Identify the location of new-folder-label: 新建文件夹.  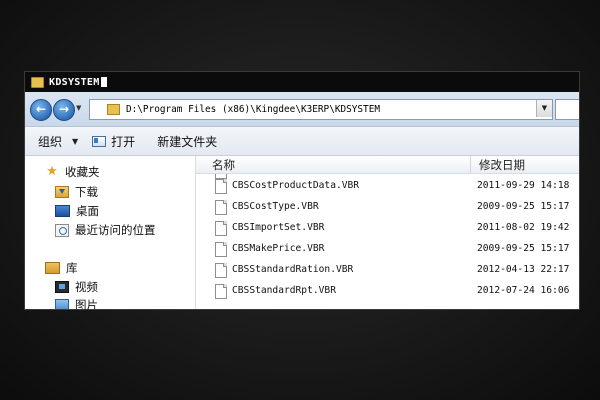
(187, 141).